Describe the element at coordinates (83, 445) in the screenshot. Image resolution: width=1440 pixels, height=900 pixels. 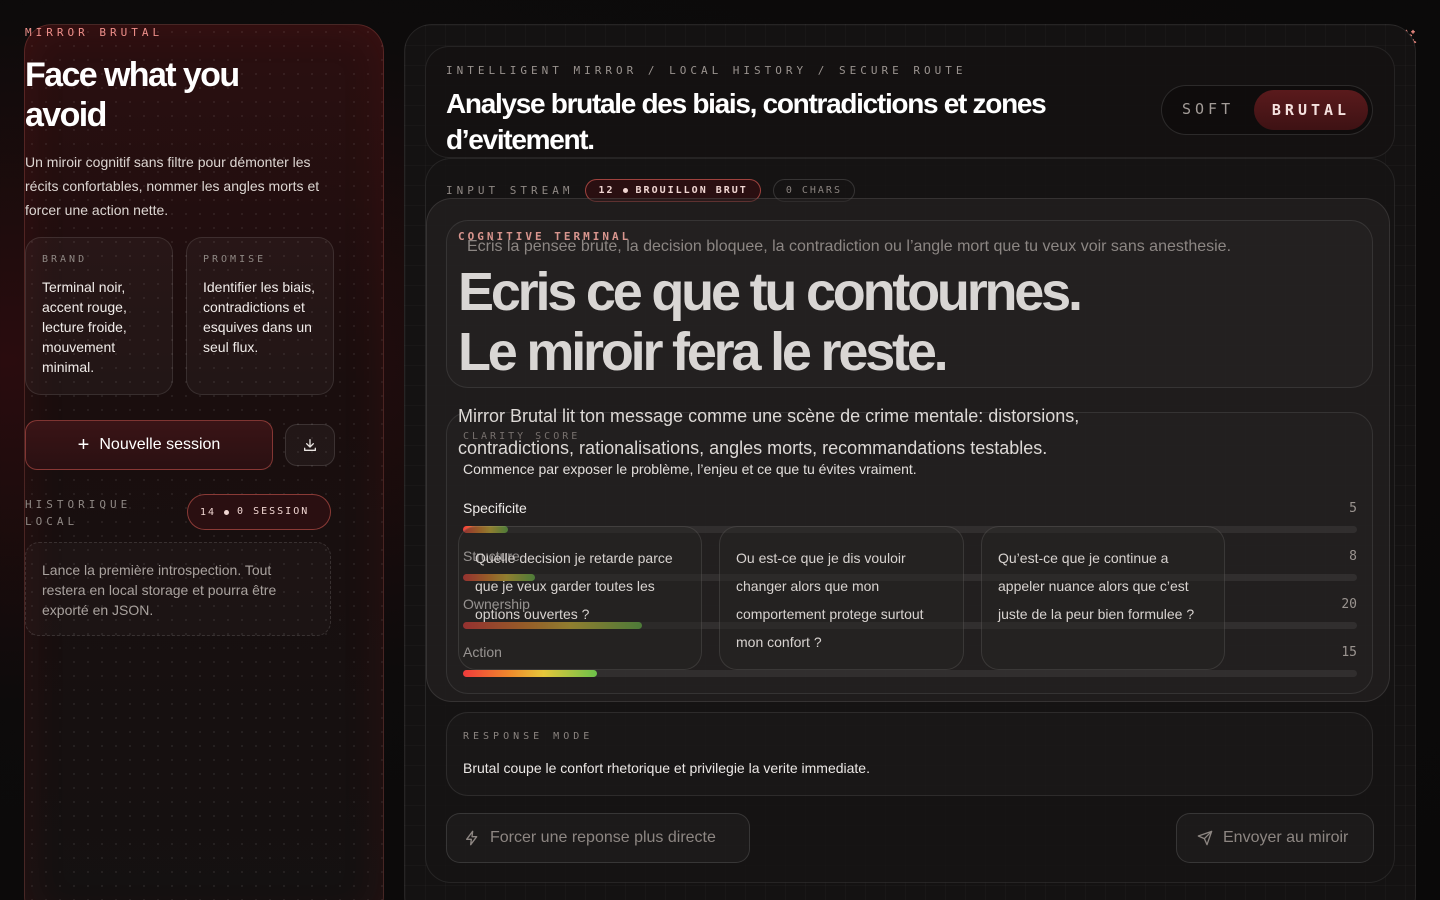
I see `plus-icon: +` at that location.